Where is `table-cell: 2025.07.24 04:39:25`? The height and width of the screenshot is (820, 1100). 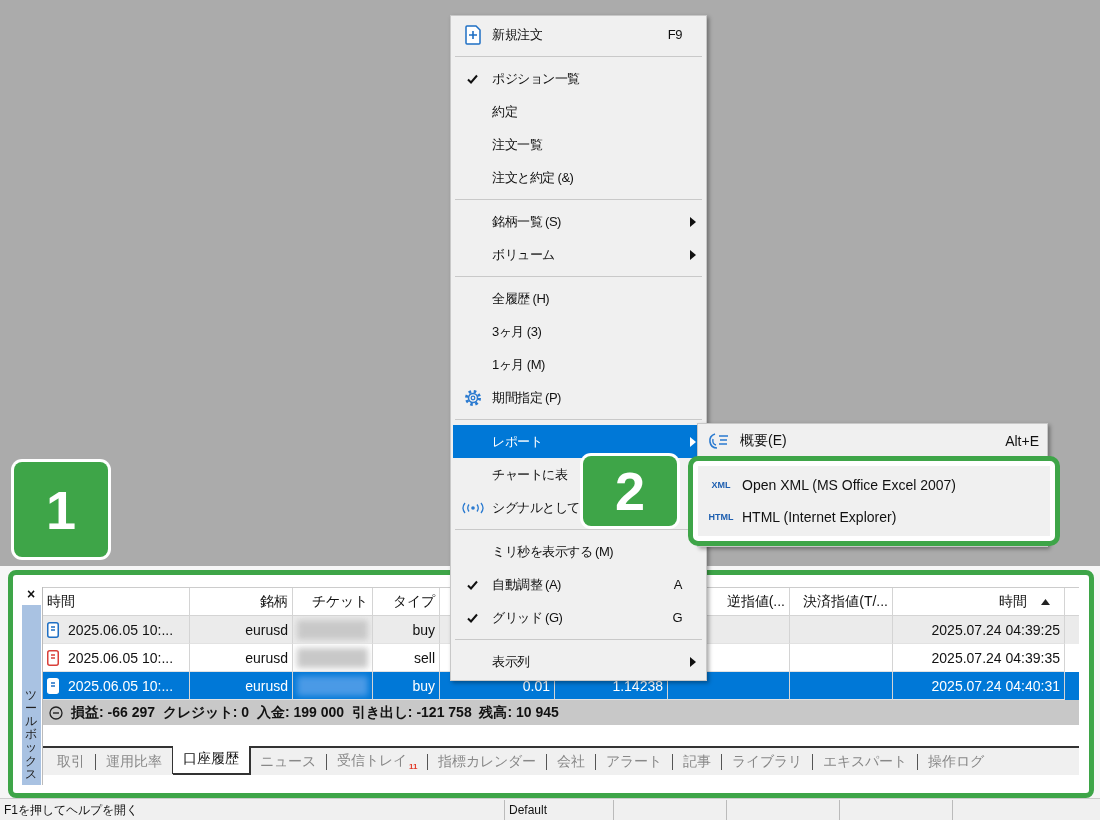
table-cell: 2025.07.24 04:39:25 is located at coordinates (995, 629).